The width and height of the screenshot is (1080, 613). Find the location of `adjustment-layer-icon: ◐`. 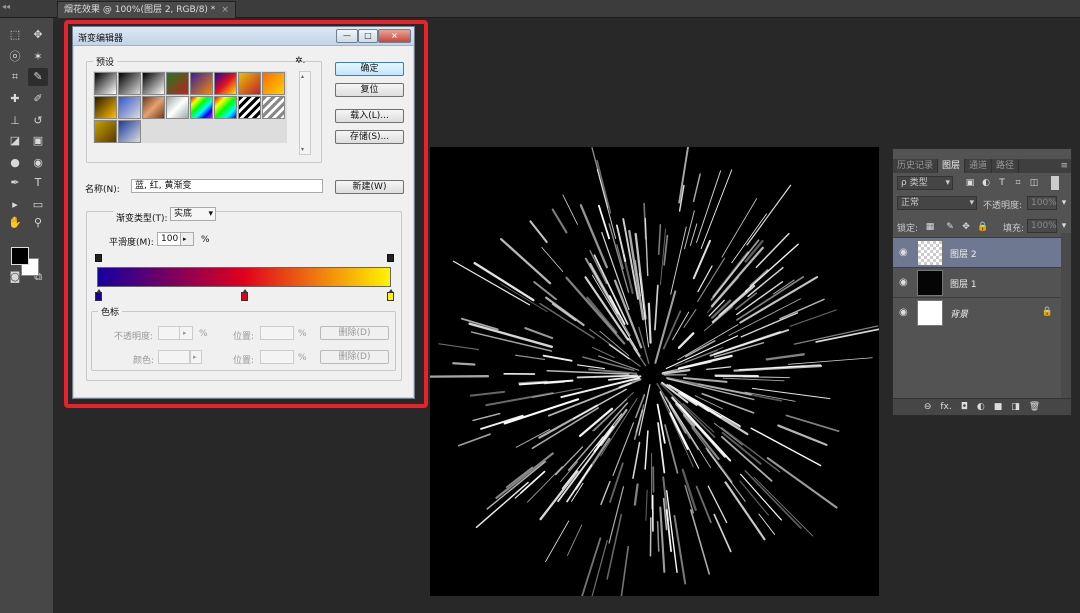

adjustment-layer-icon: ◐ is located at coordinates (981, 407).